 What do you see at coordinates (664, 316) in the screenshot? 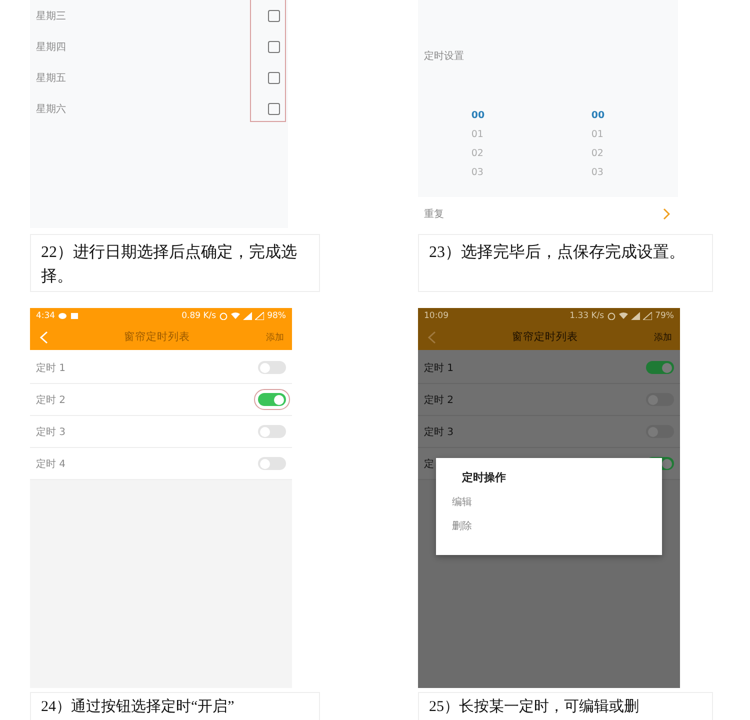
I see `battery-level: 79%` at bounding box center [664, 316].